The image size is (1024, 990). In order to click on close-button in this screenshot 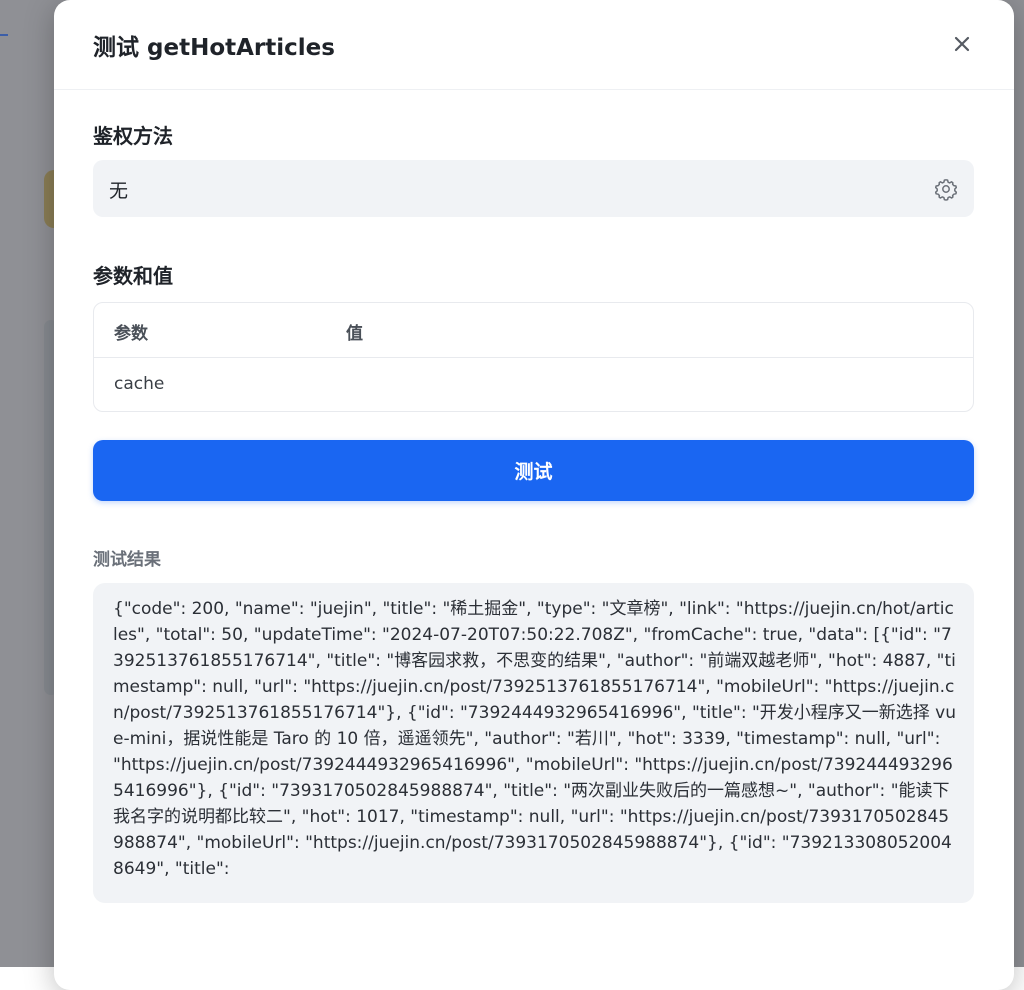, I will do `click(962, 44)`.